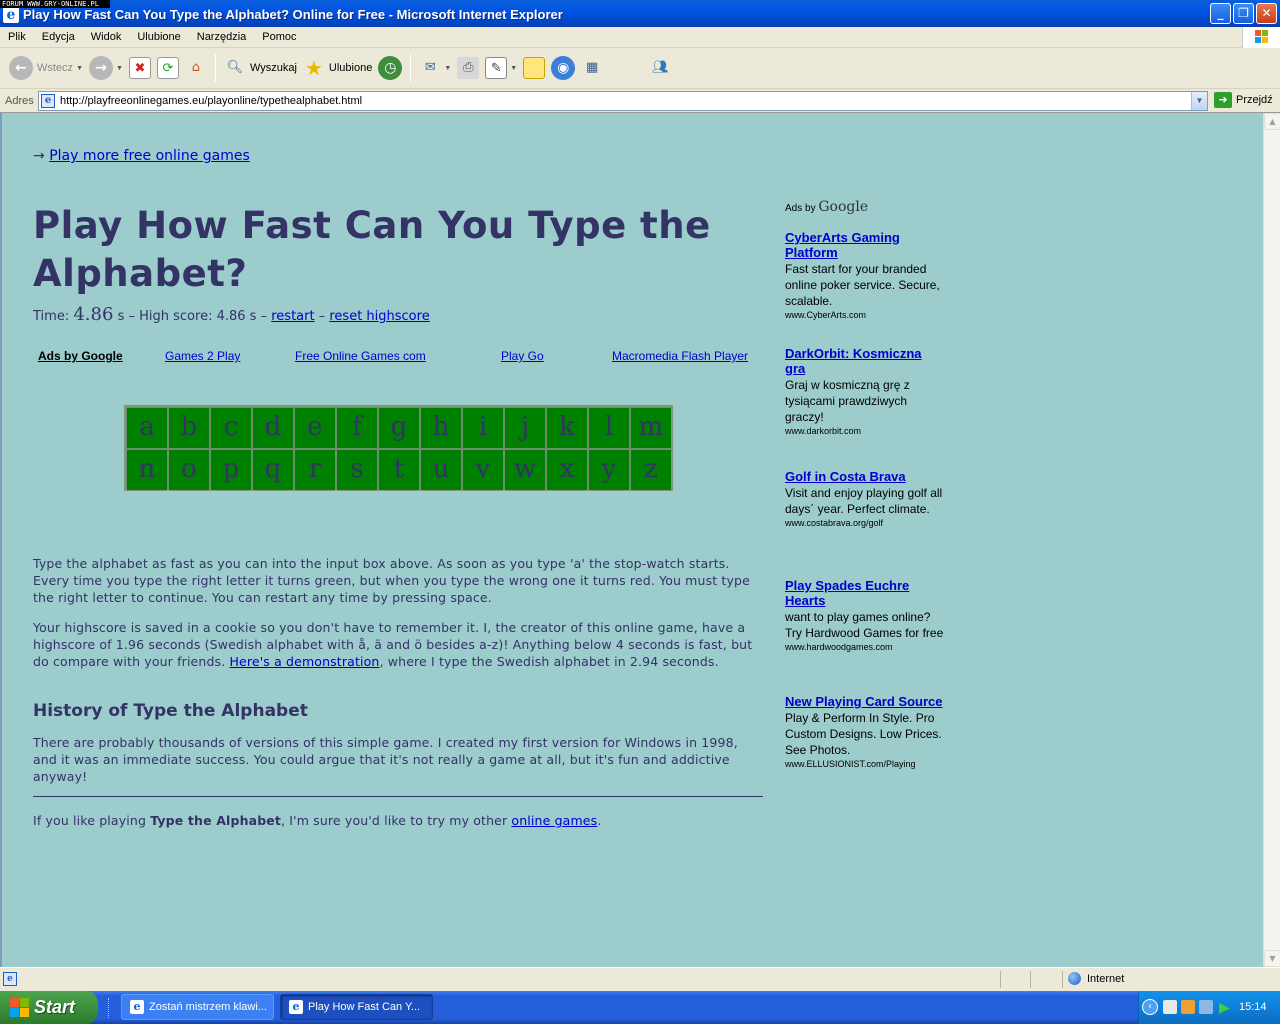 The image size is (1280, 1024). What do you see at coordinates (1272, 121) in the screenshot?
I see `scroll-up-icon: ▲` at bounding box center [1272, 121].